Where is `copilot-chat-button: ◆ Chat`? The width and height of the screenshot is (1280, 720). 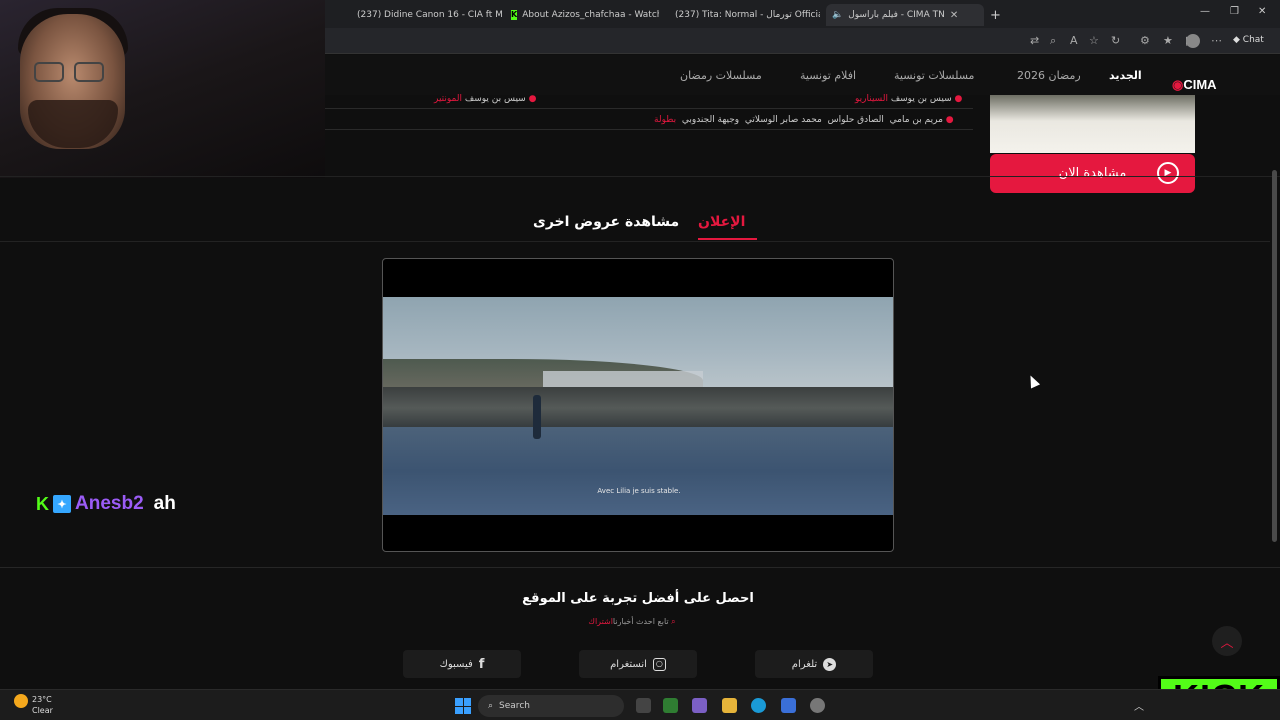 copilot-chat-button: ◆ Chat is located at coordinates (1248, 40).